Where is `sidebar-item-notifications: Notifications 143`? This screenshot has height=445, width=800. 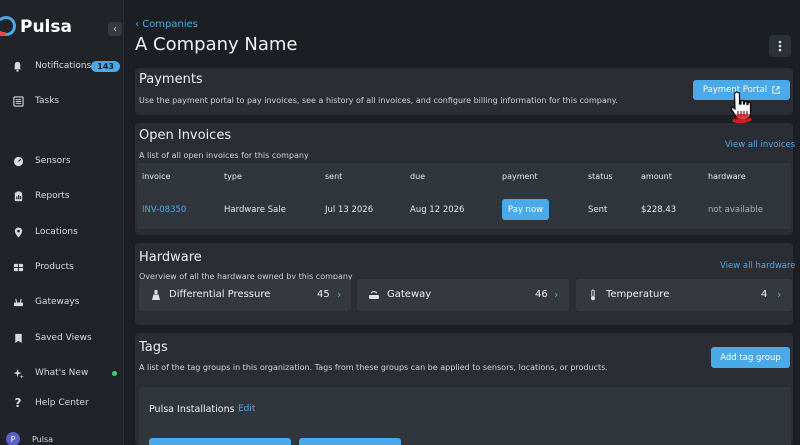 sidebar-item-notifications: Notifications 143 is located at coordinates (62, 66).